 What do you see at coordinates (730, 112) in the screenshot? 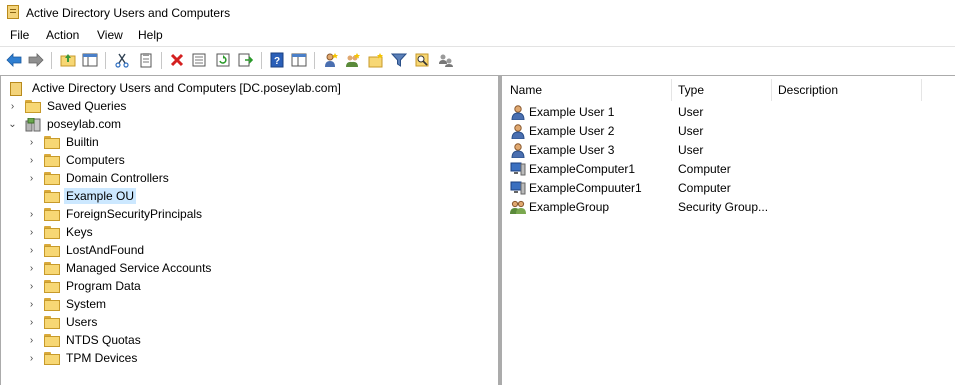
I see `list-item: Example User 1 User` at bounding box center [730, 112].